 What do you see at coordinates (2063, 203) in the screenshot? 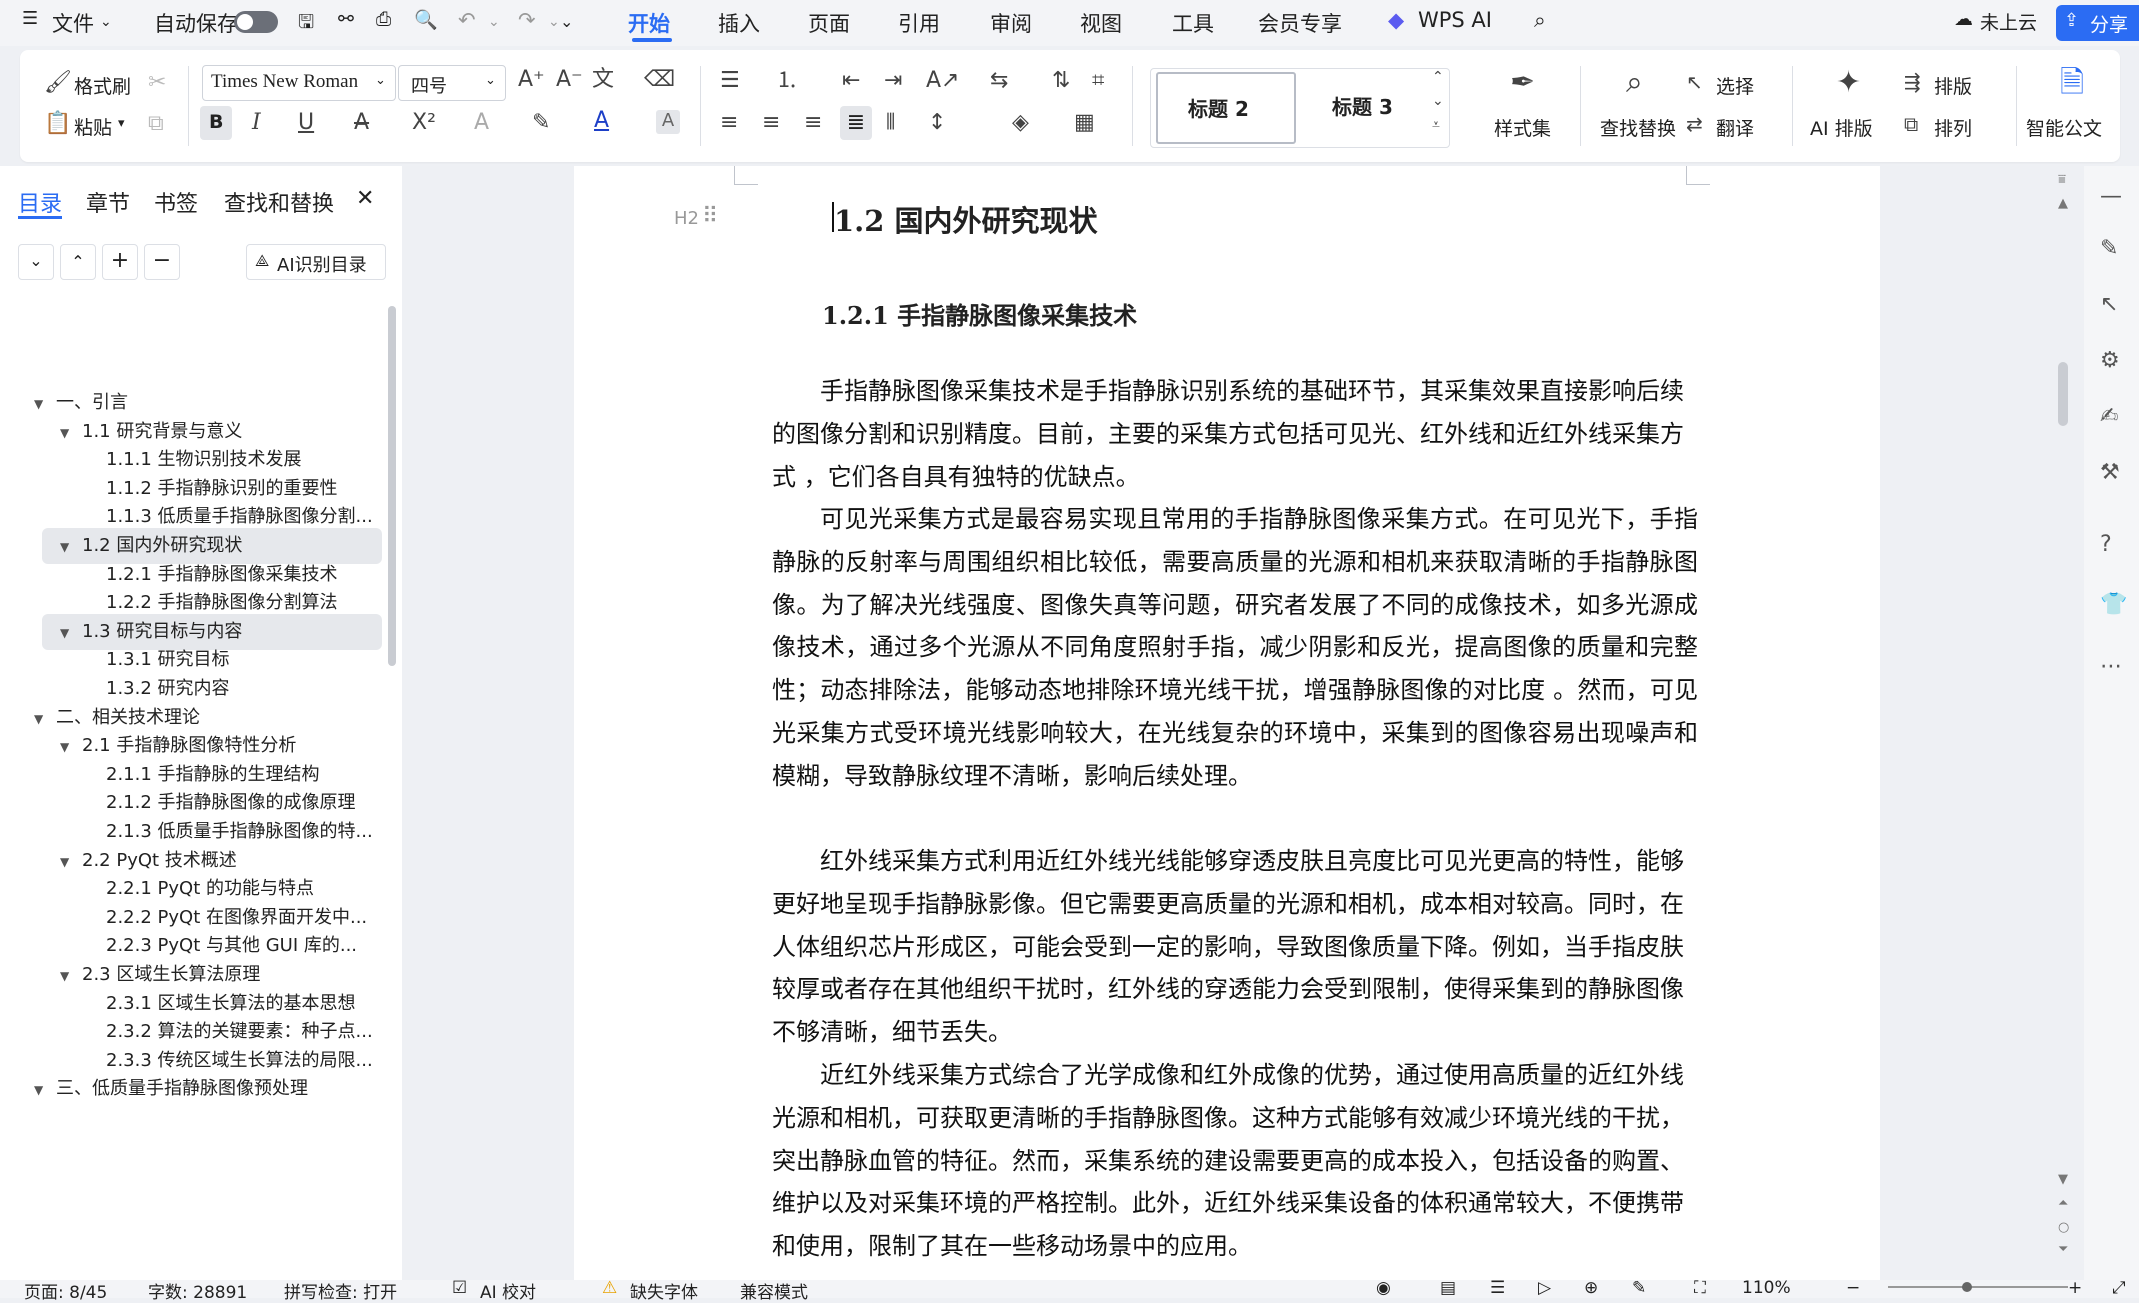
I see `scroll-up-icon: ▲` at bounding box center [2063, 203].